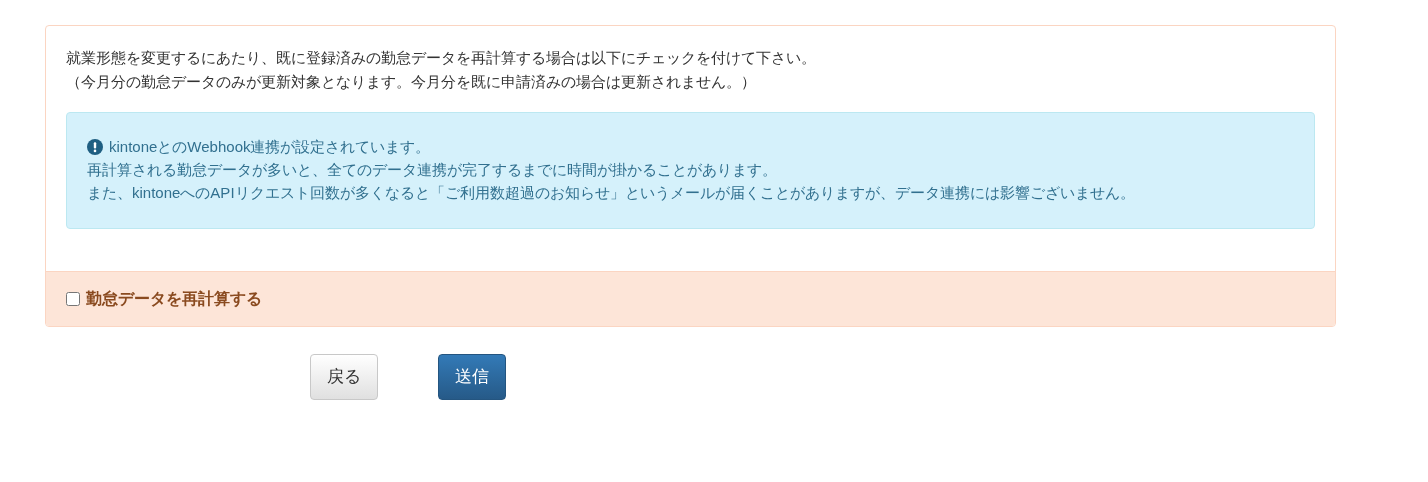 The height and width of the screenshot is (482, 1428). Describe the element at coordinates (611, 193) in the screenshot. I see `alert-text: また、kintoneへのAPIリクエスト回数が多くなると「ご利用数超過のお知らせ」というメールが届くことがありますが、データ連携には影響ございません。` at that location.